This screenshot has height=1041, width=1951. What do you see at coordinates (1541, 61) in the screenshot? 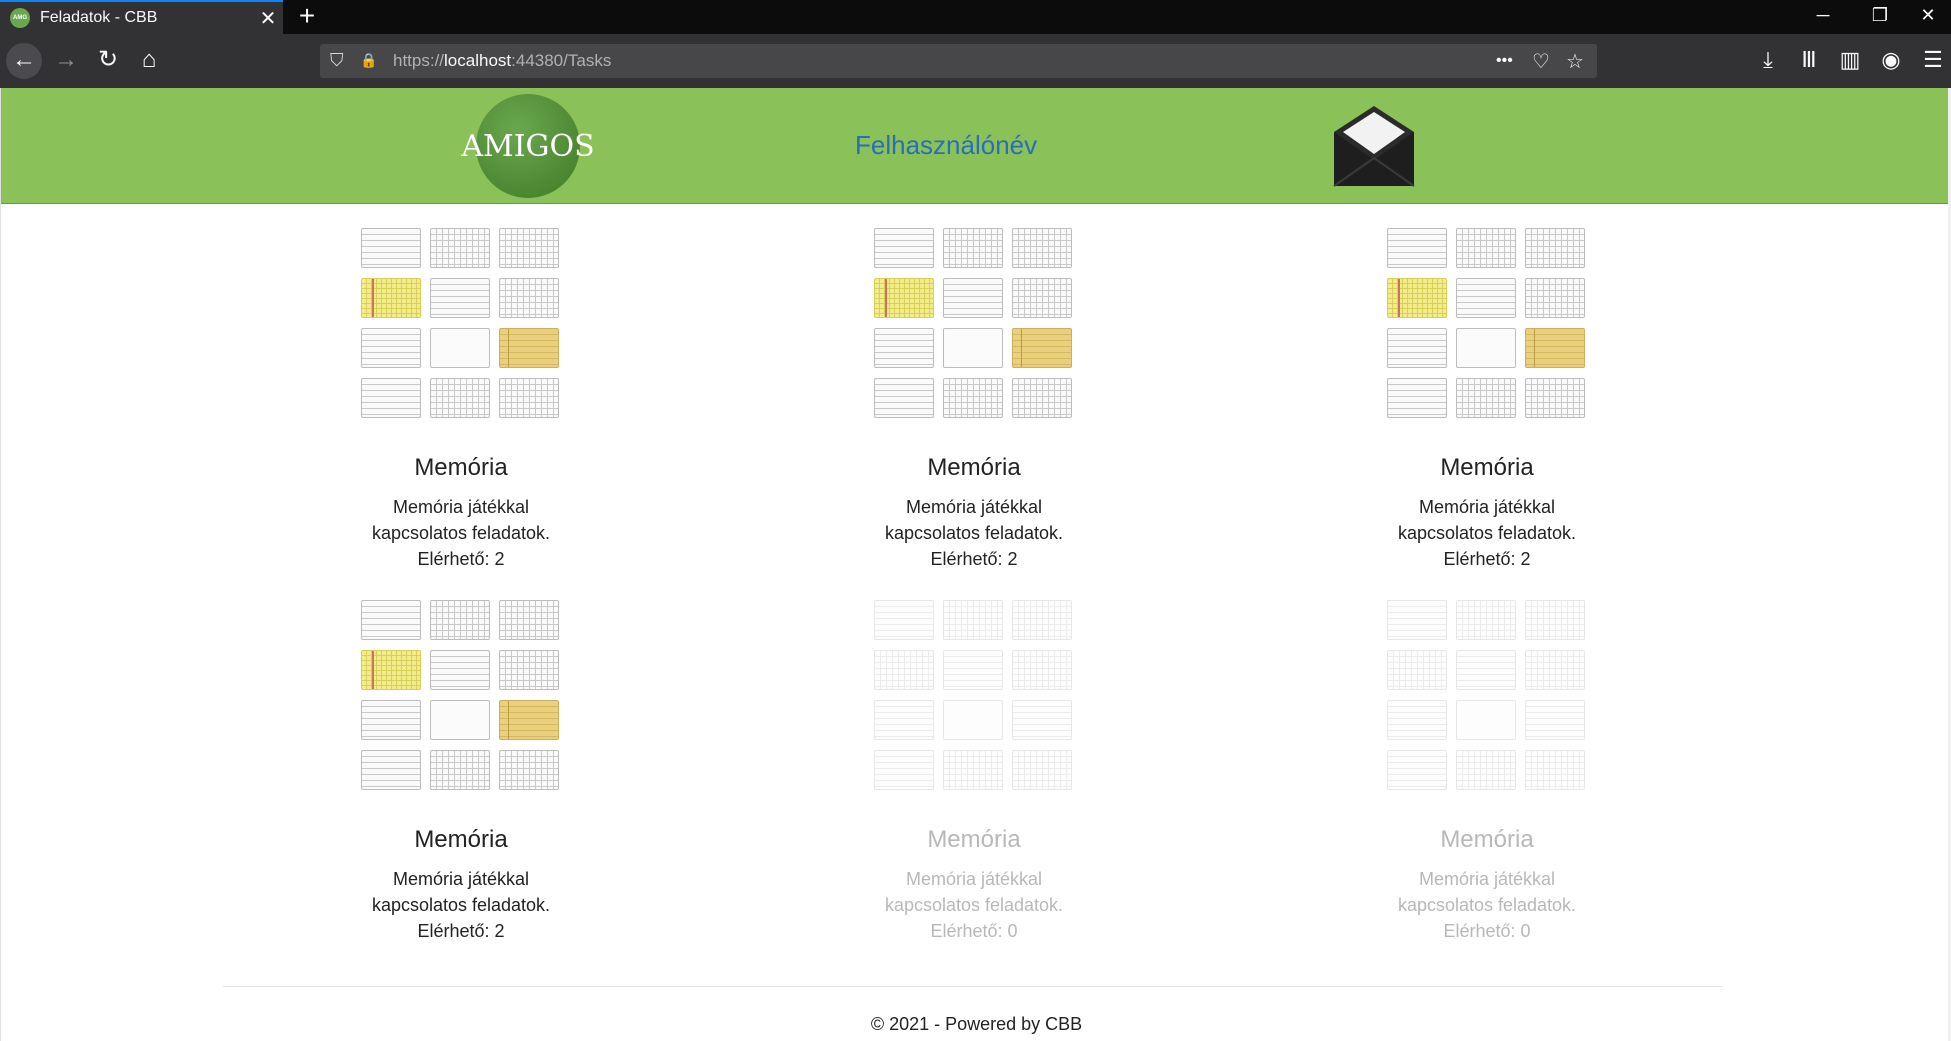
I see `pocket-icon: ♡` at bounding box center [1541, 61].